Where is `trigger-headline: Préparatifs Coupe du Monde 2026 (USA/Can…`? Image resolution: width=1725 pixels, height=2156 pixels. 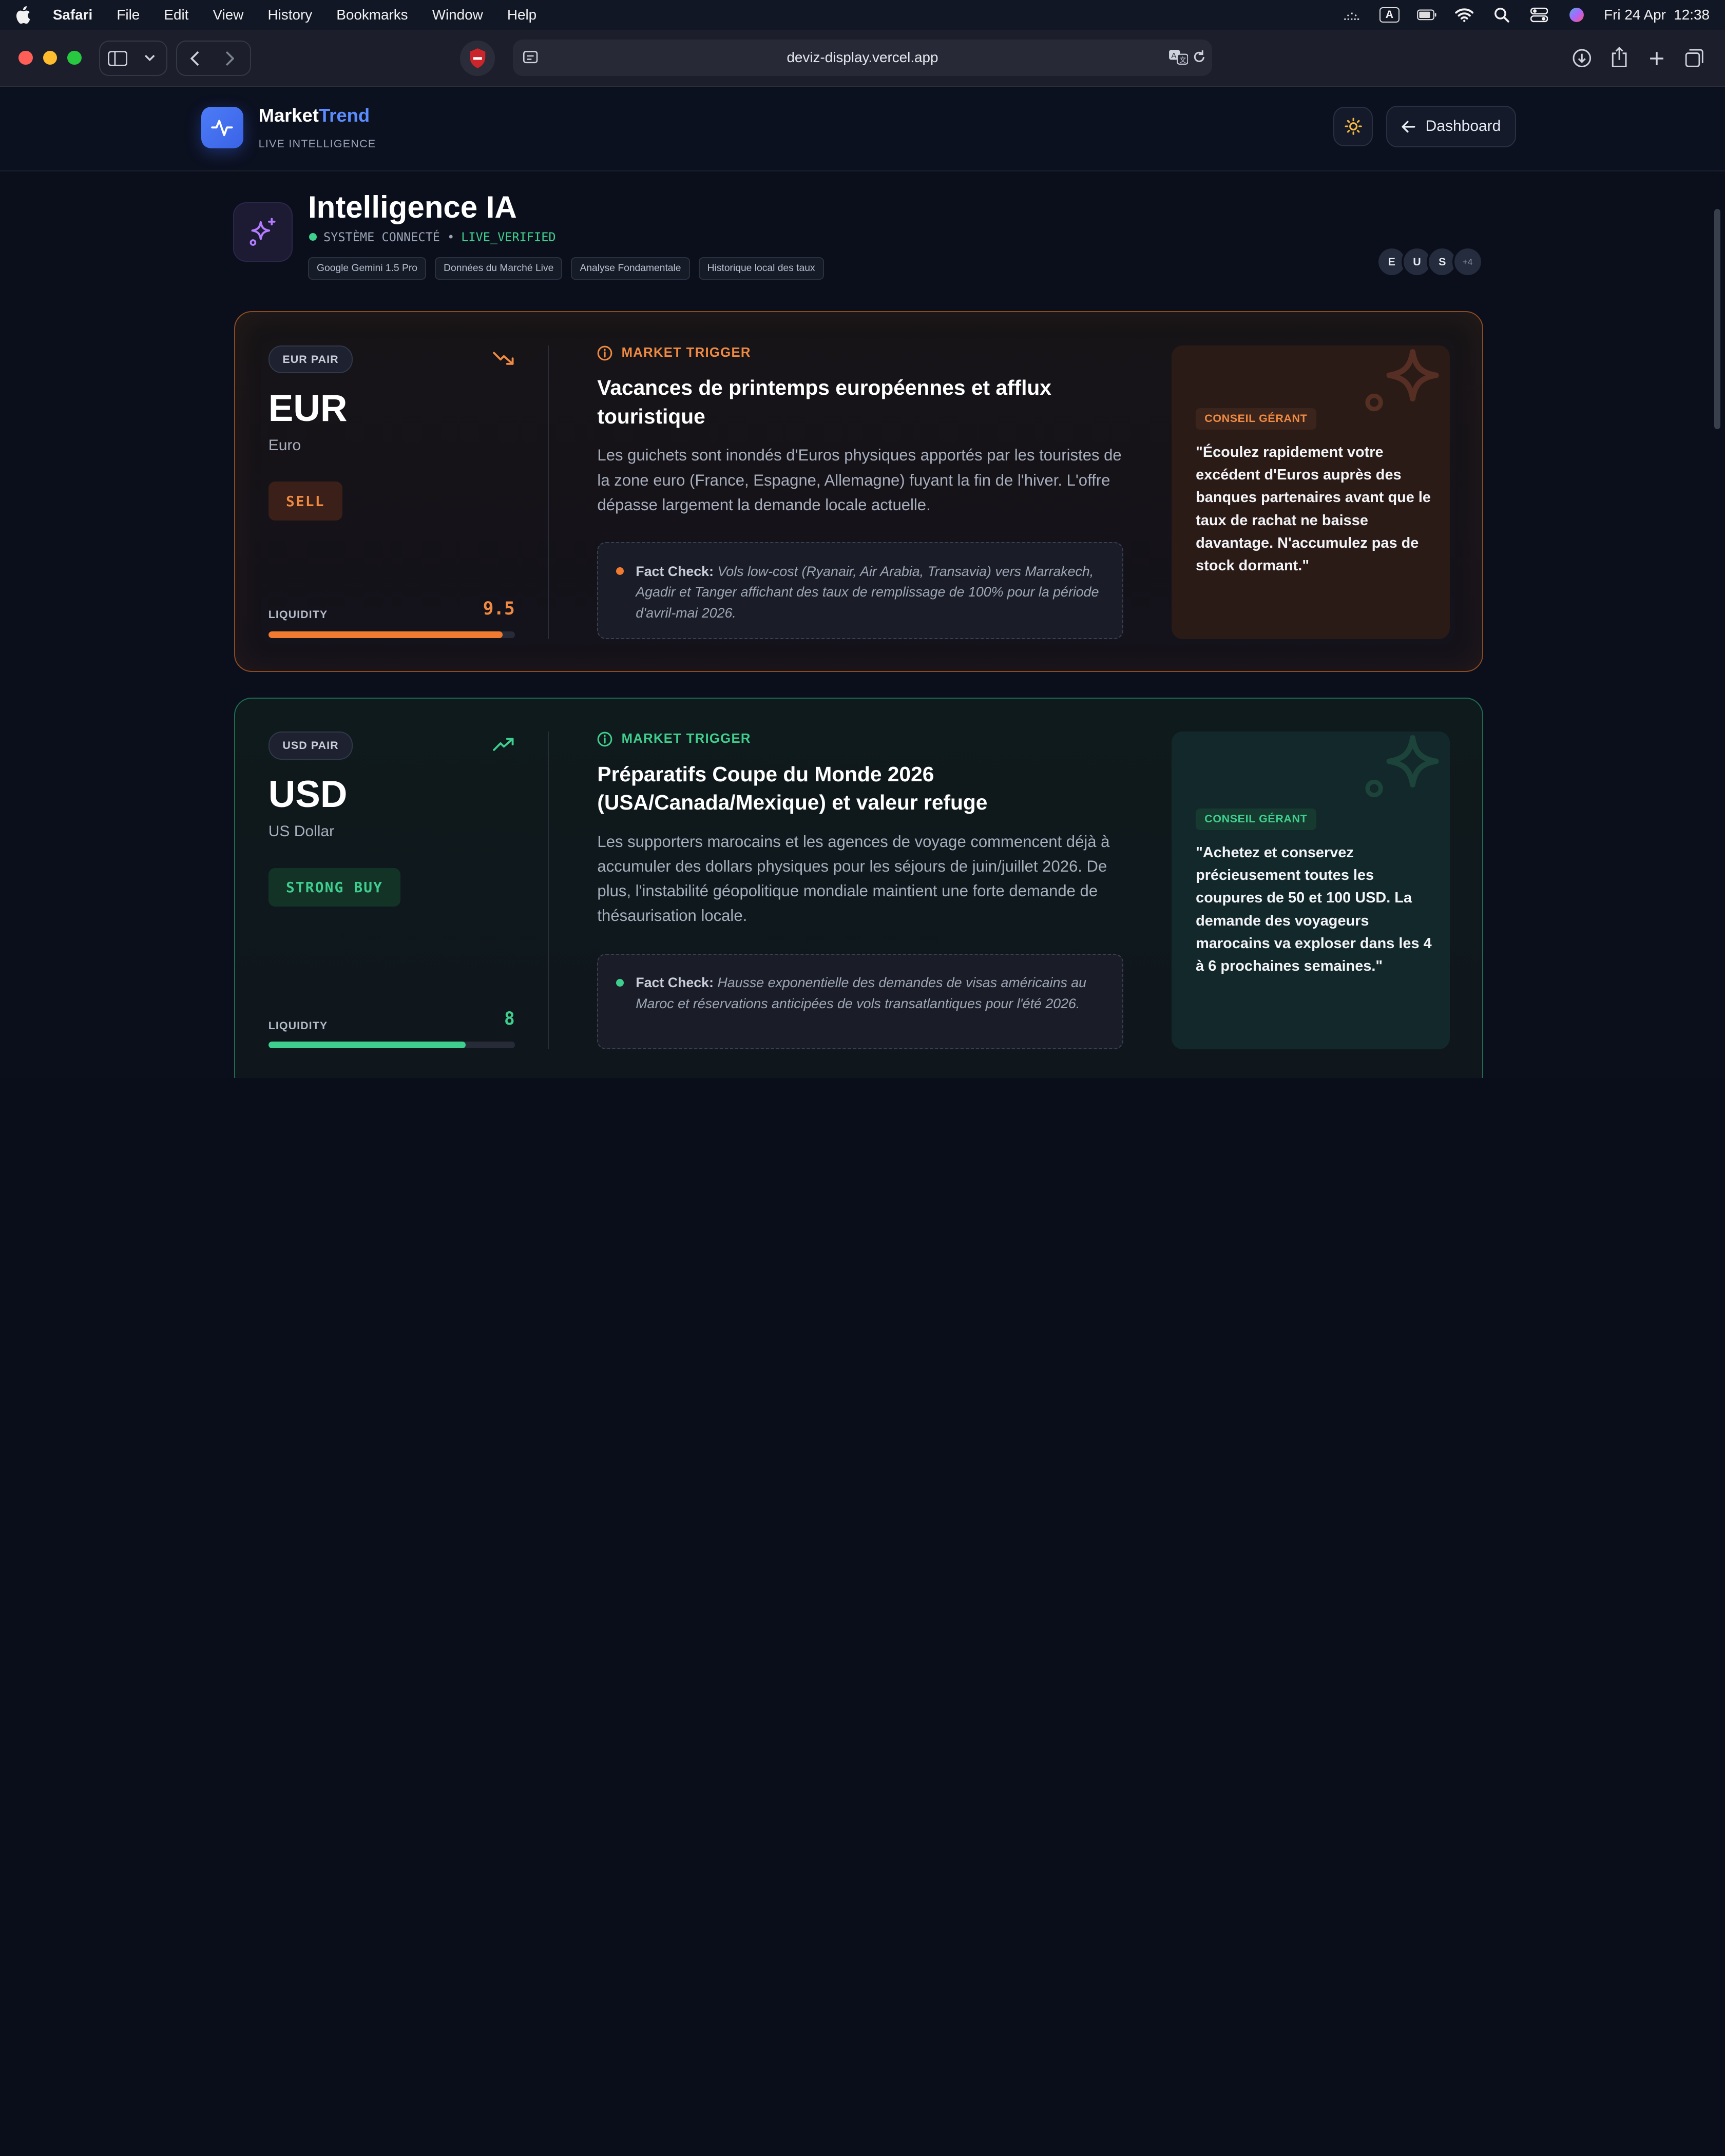
trigger-headline: Préparatifs Coupe du Monde 2026 (USA/Can… is located at coordinates (792, 788).